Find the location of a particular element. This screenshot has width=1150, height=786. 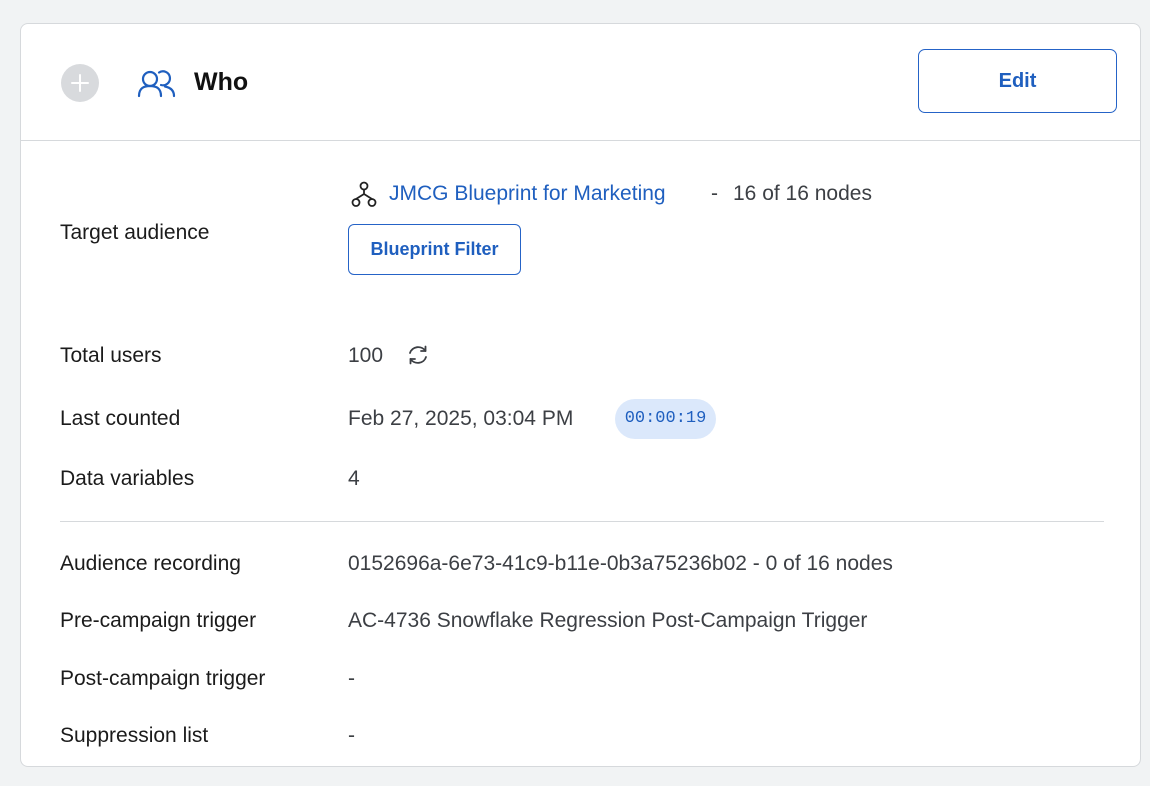

elapsed-time-badge: 00:00:19 is located at coordinates (665, 419).